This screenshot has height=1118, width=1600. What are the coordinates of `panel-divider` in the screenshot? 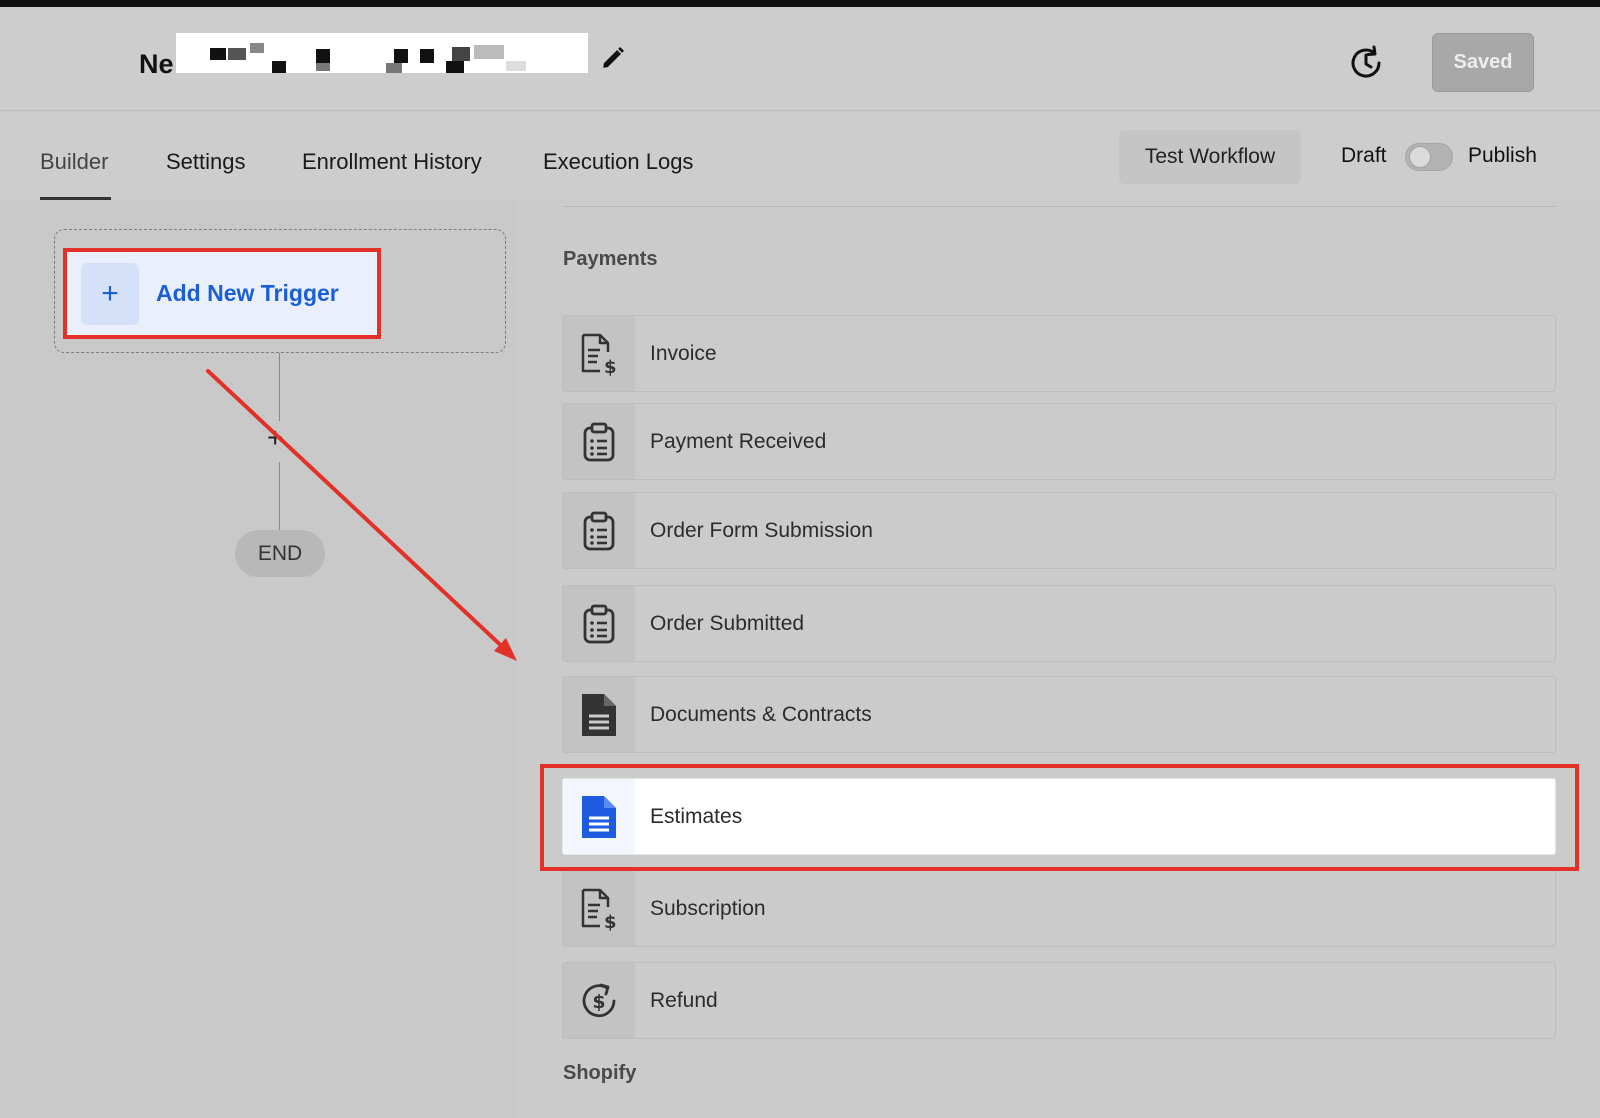 It's located at (1059, 206).